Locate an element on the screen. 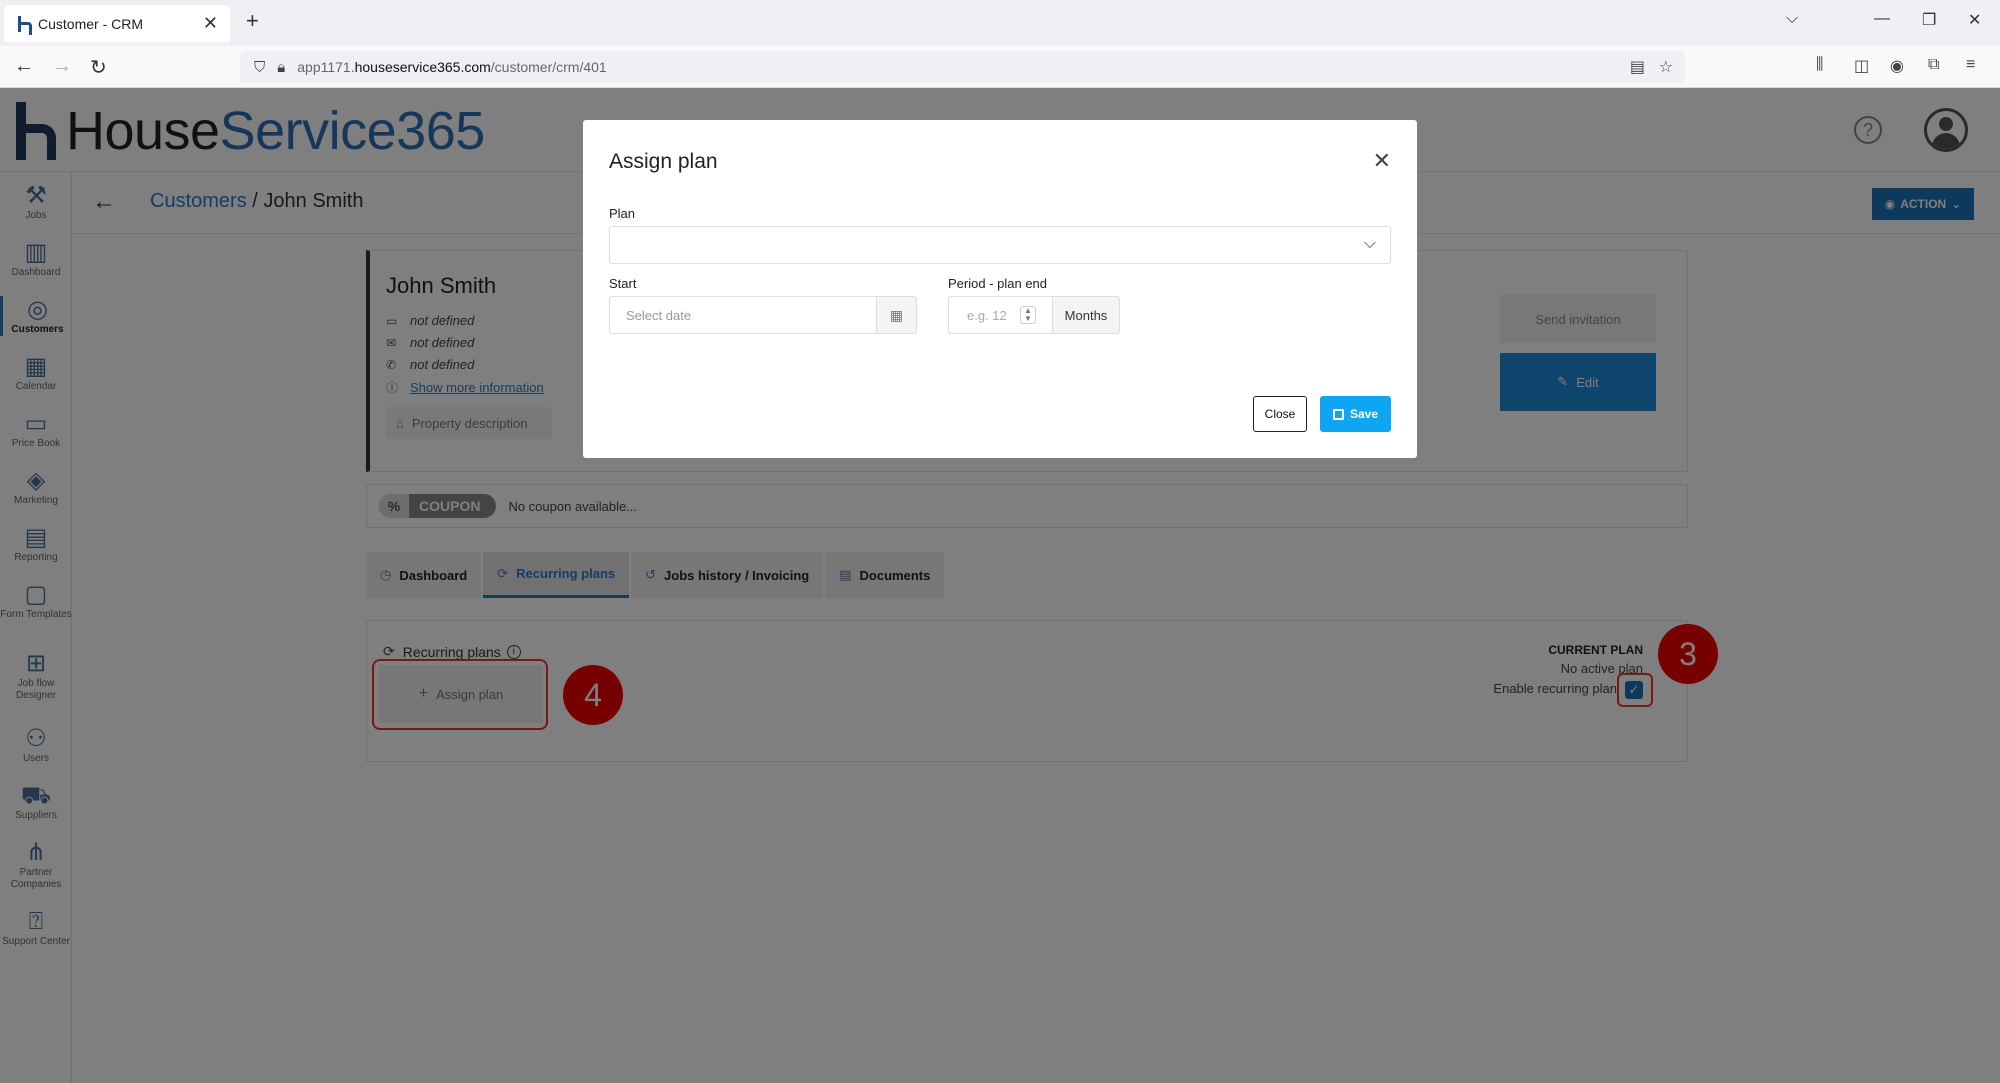 This screenshot has height=1083, width=2000. url-prefix: app1171. is located at coordinates (326, 67).